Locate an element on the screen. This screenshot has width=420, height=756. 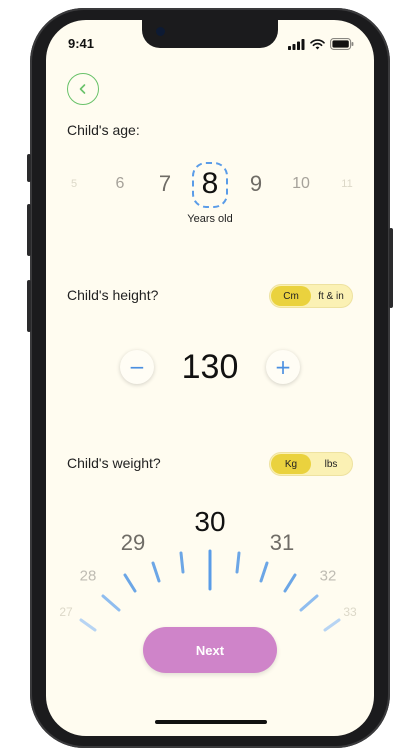
dial-selected-value: 30 is located at coordinates (209, 522).